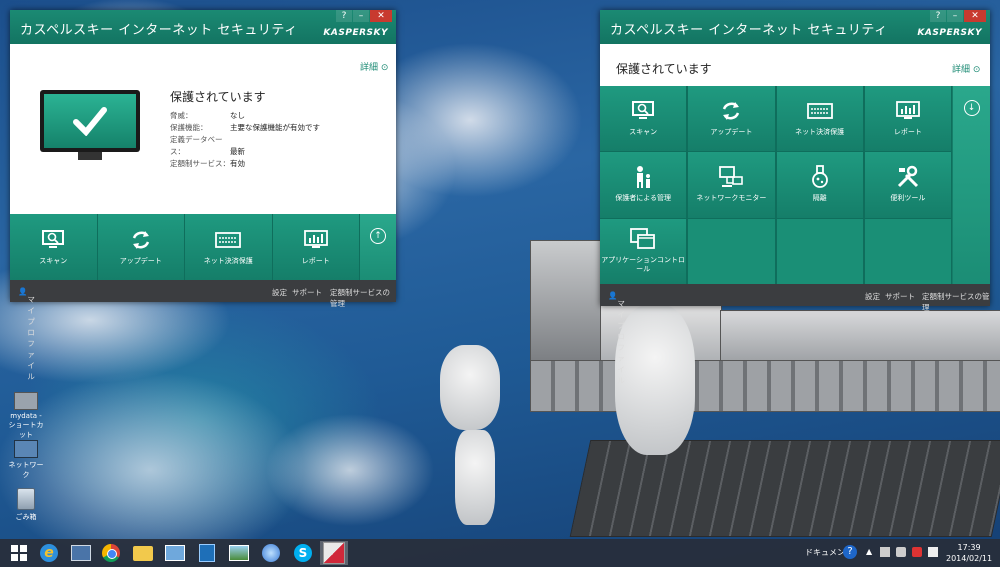 This screenshot has height=567, width=1000. Describe the element at coordinates (181, 115) in the screenshot. I see `status-row-label: 脅威：` at that location.